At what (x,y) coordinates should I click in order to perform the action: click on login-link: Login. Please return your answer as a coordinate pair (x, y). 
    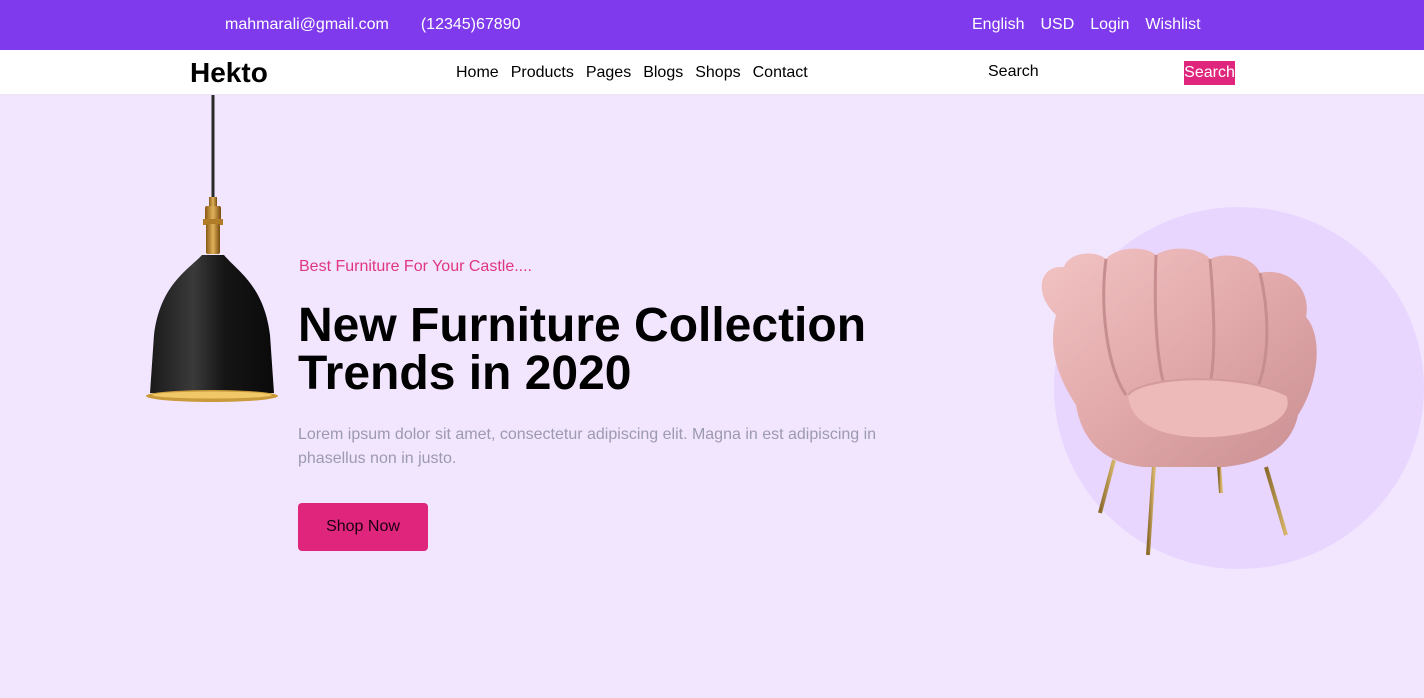
    Looking at the image, I should click on (1109, 24).